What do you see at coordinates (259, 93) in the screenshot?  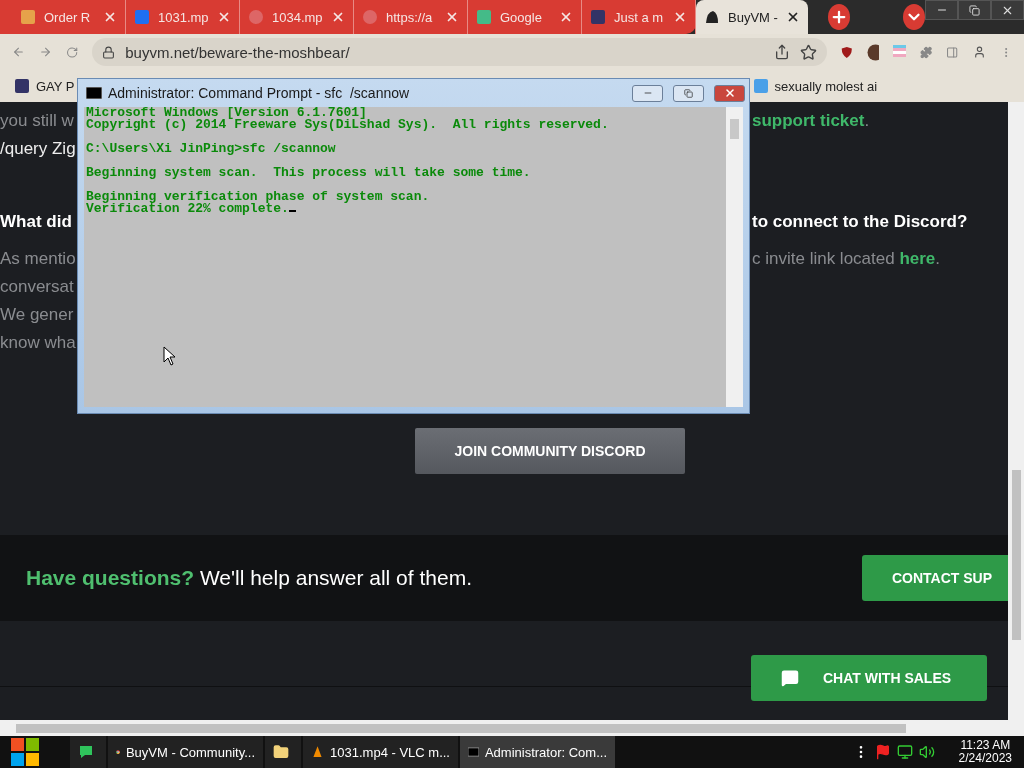 I see `window-title: Administrator: Command Prompt - sfc /scannow` at bounding box center [259, 93].